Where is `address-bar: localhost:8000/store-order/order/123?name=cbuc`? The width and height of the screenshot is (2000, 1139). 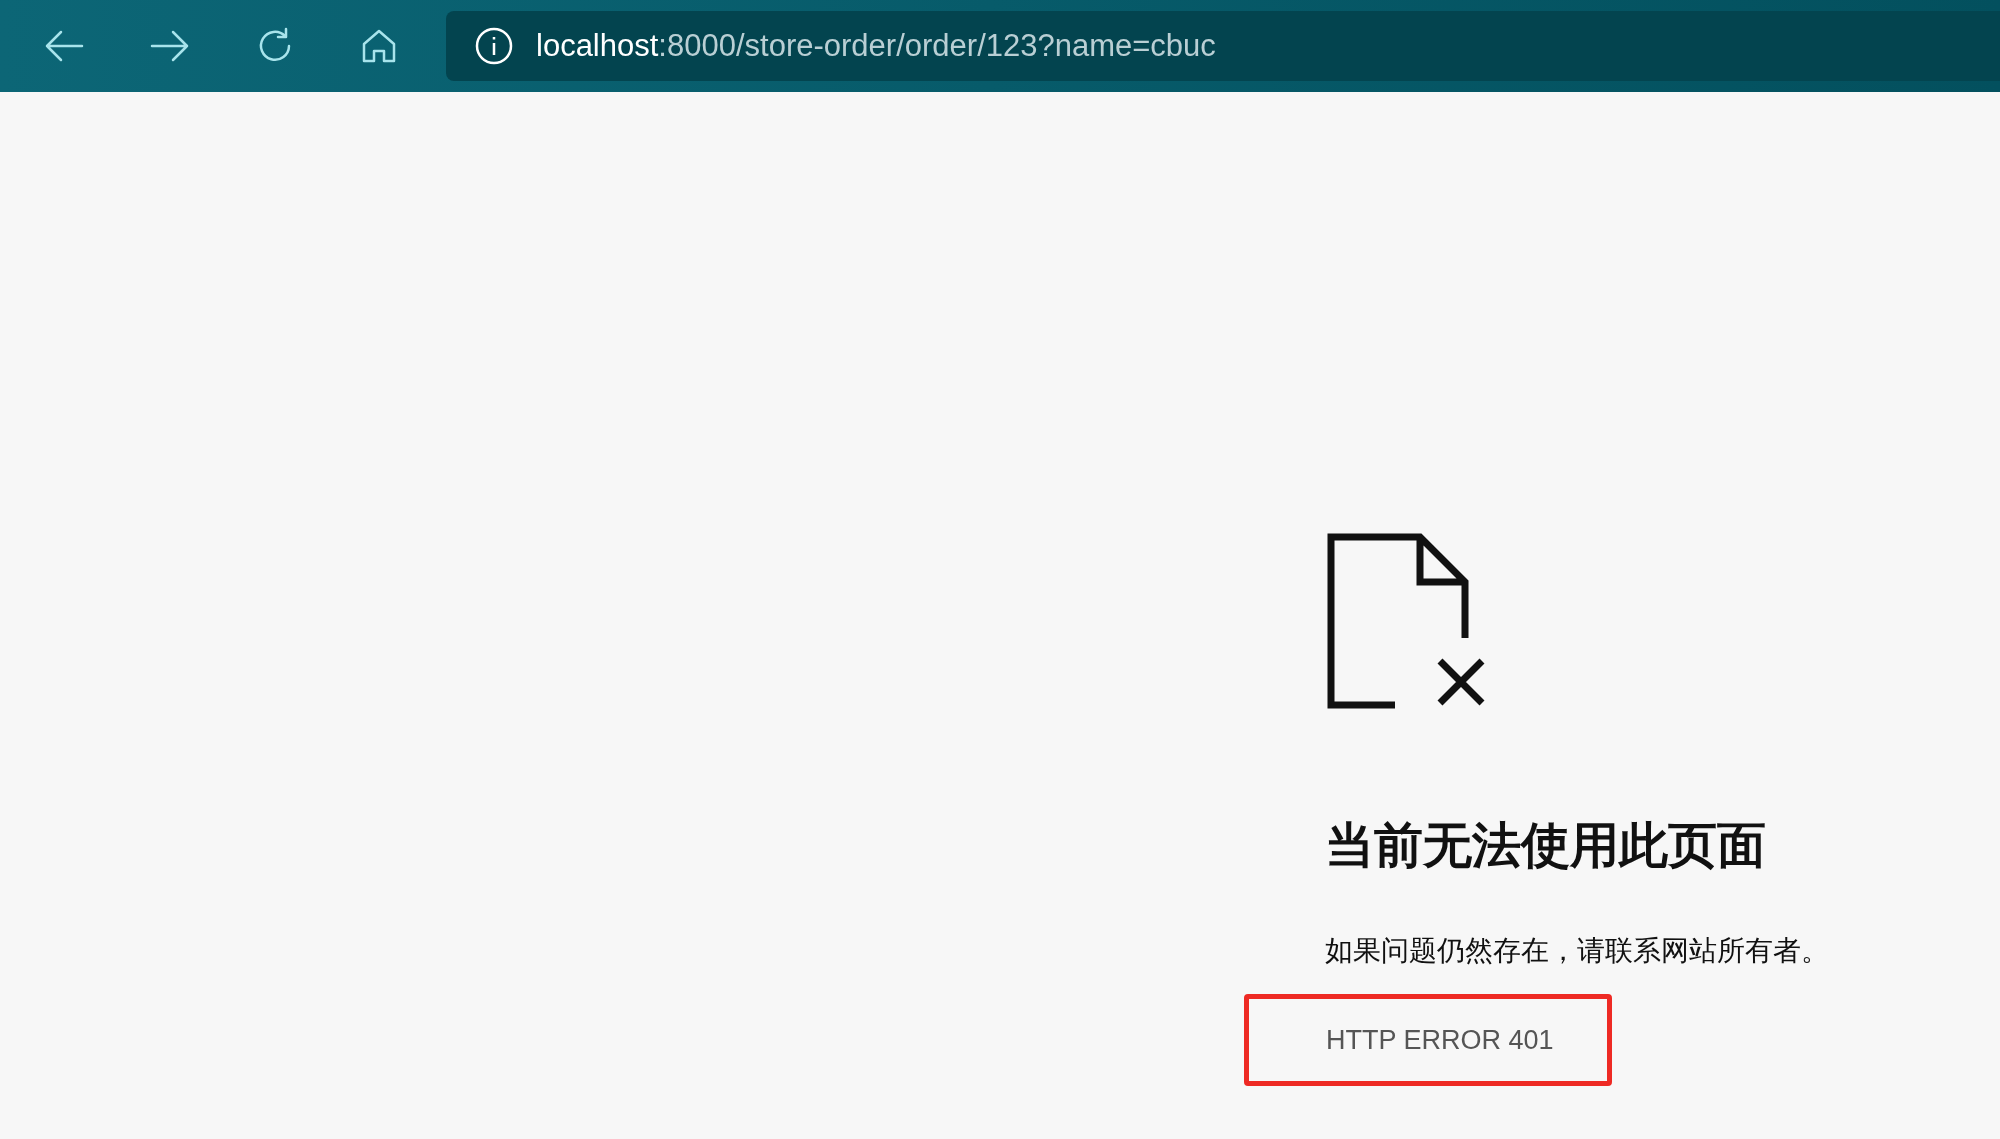 address-bar: localhost:8000/store-order/order/123?name=cbuc is located at coordinates (1223, 46).